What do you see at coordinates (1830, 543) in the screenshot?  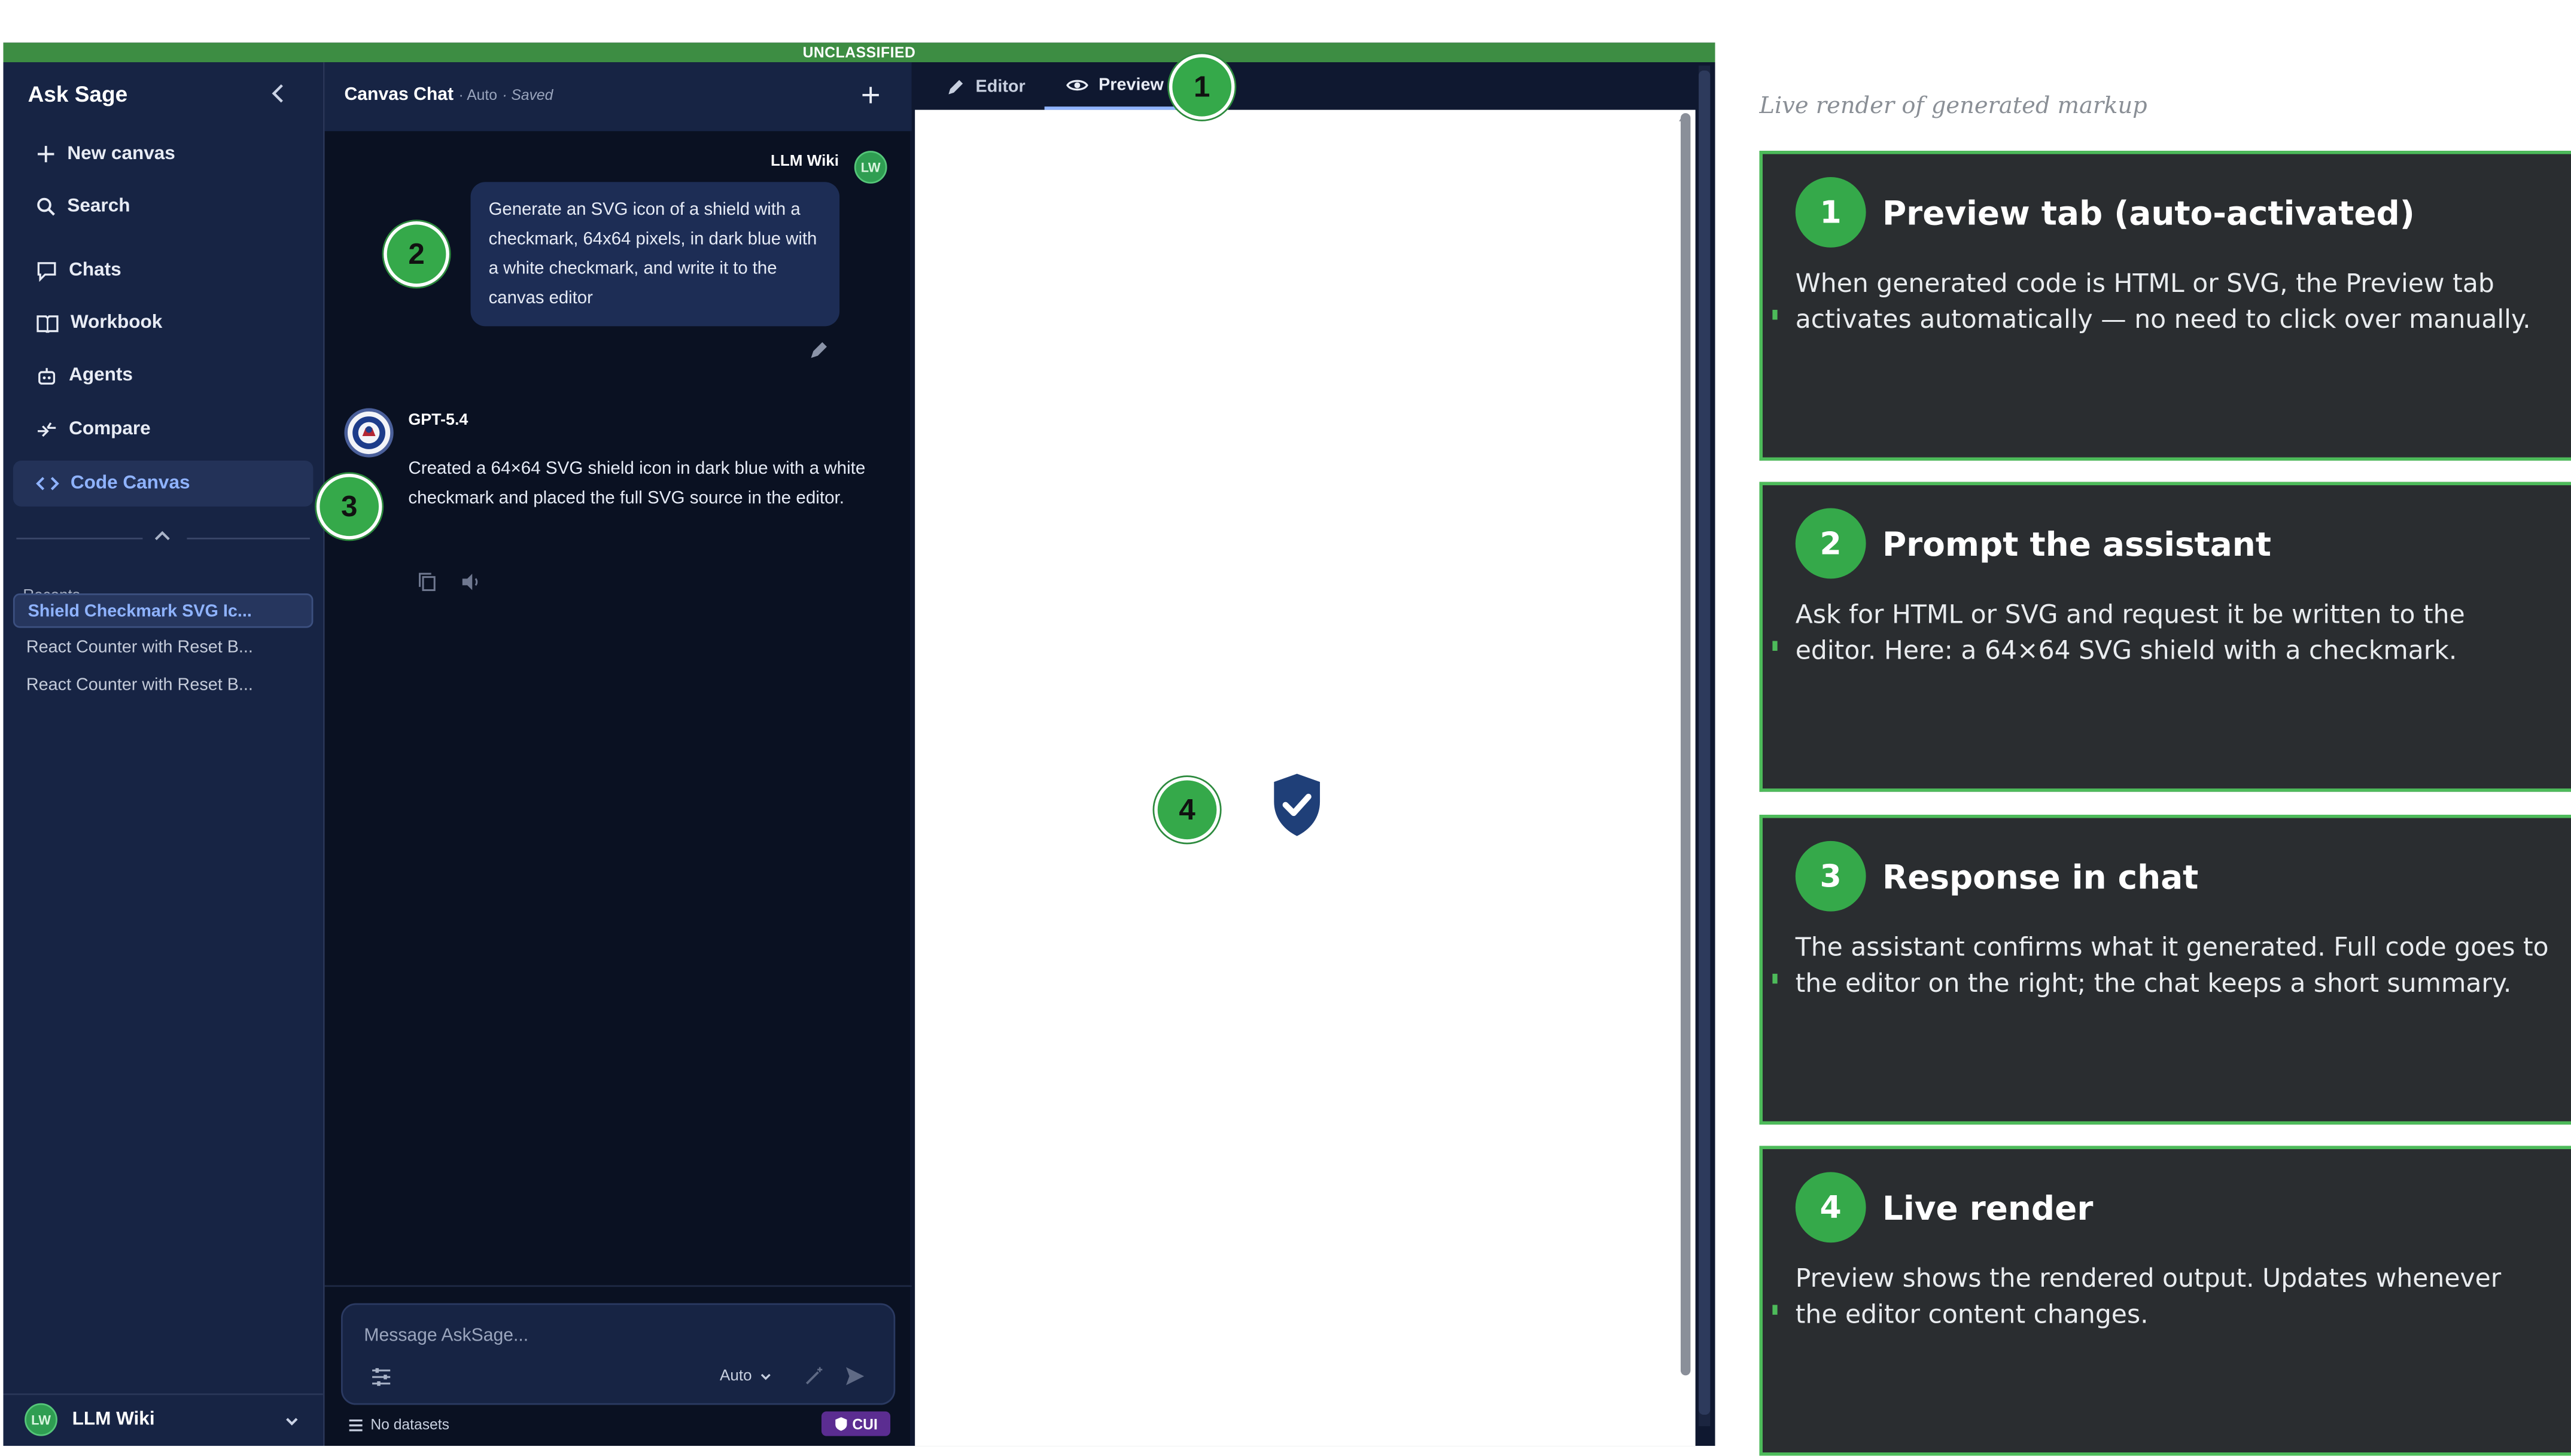 I see `card-number: 2` at bounding box center [1830, 543].